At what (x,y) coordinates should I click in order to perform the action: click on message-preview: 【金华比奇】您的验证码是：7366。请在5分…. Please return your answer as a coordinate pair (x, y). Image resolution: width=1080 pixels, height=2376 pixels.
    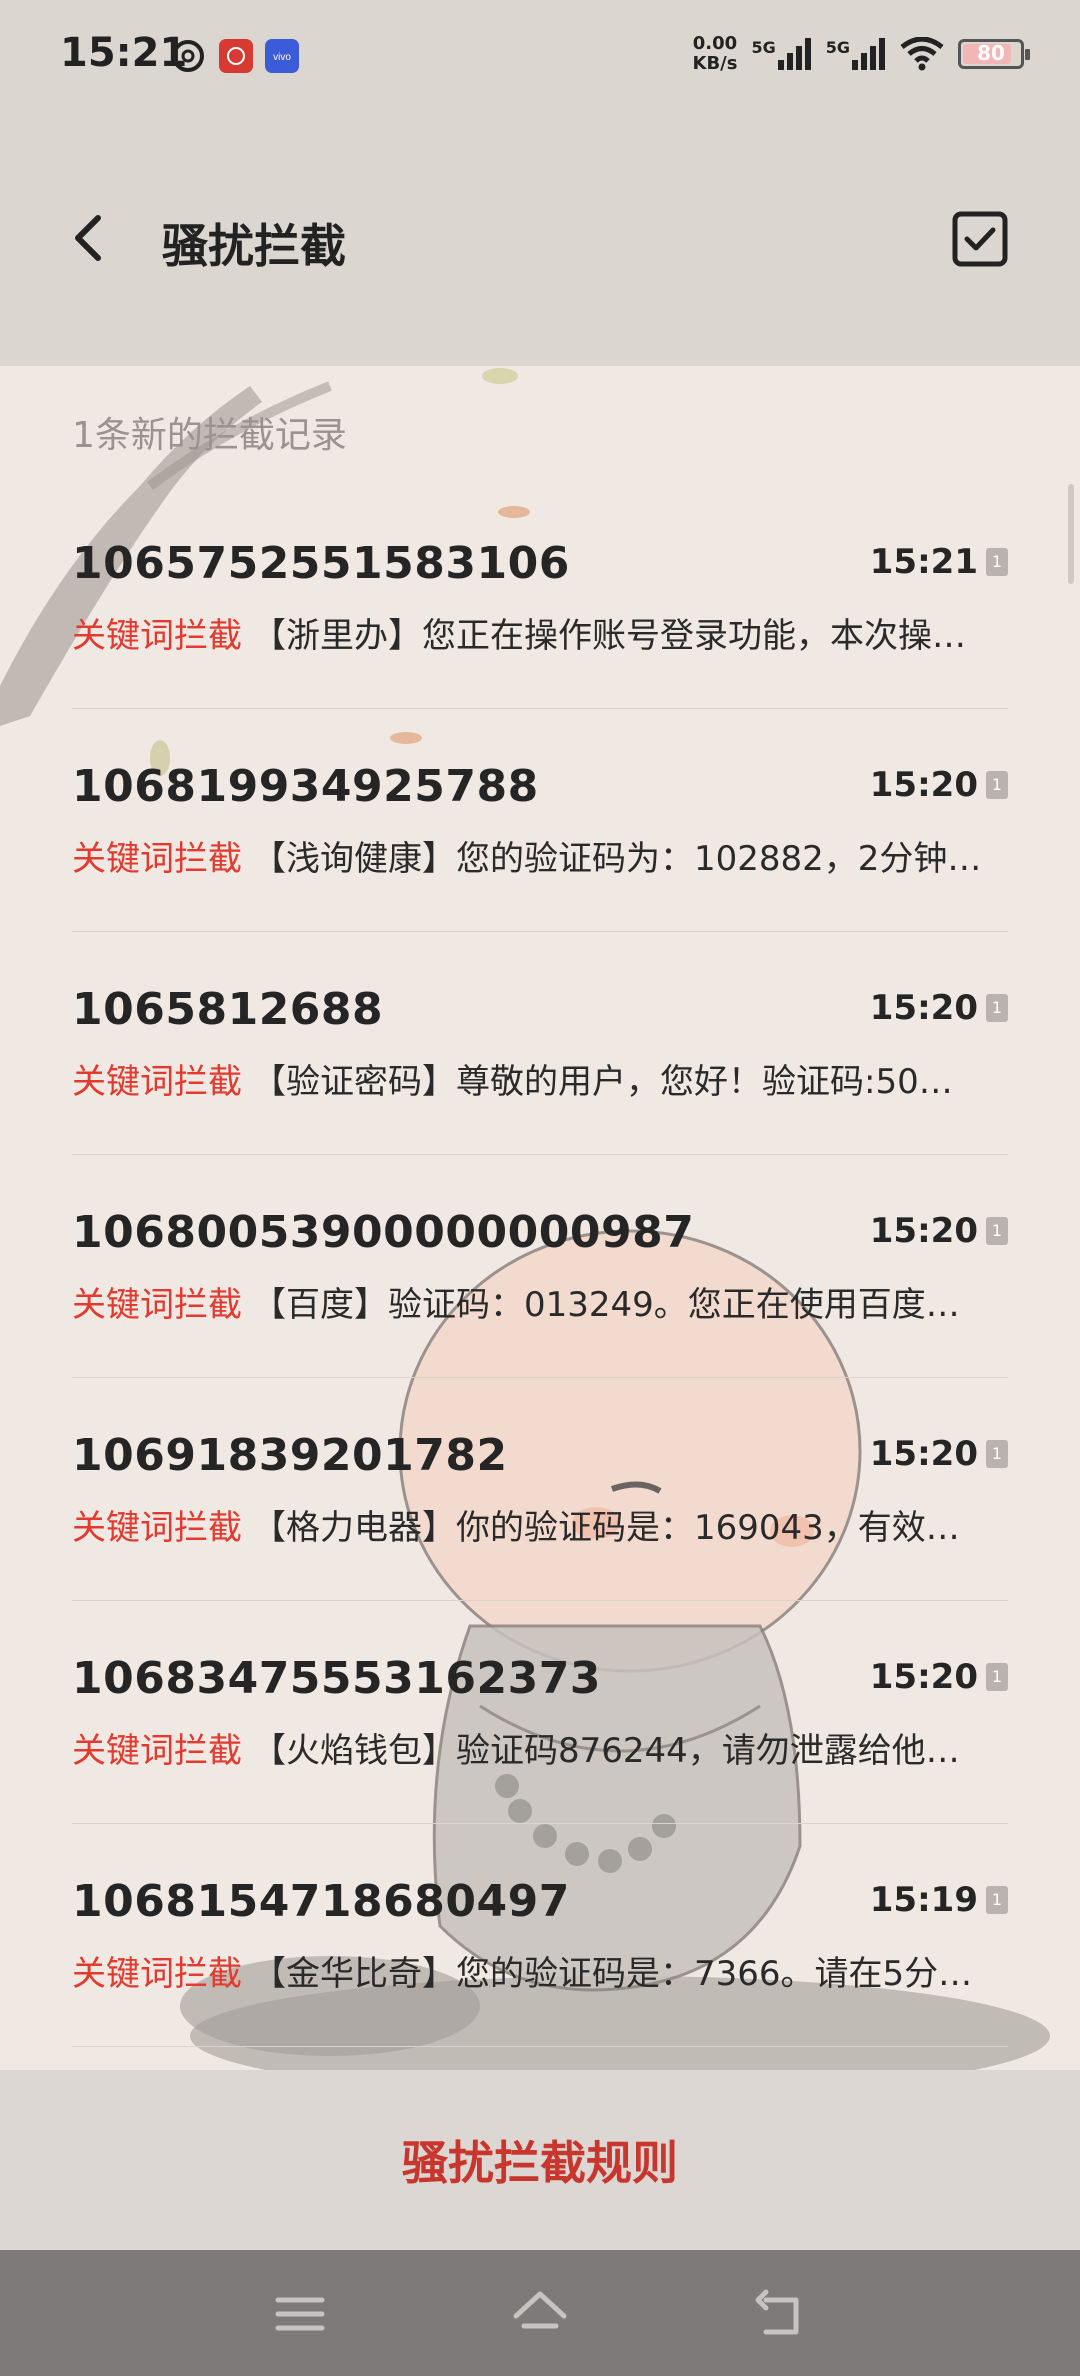
    Looking at the image, I should click on (612, 1974).